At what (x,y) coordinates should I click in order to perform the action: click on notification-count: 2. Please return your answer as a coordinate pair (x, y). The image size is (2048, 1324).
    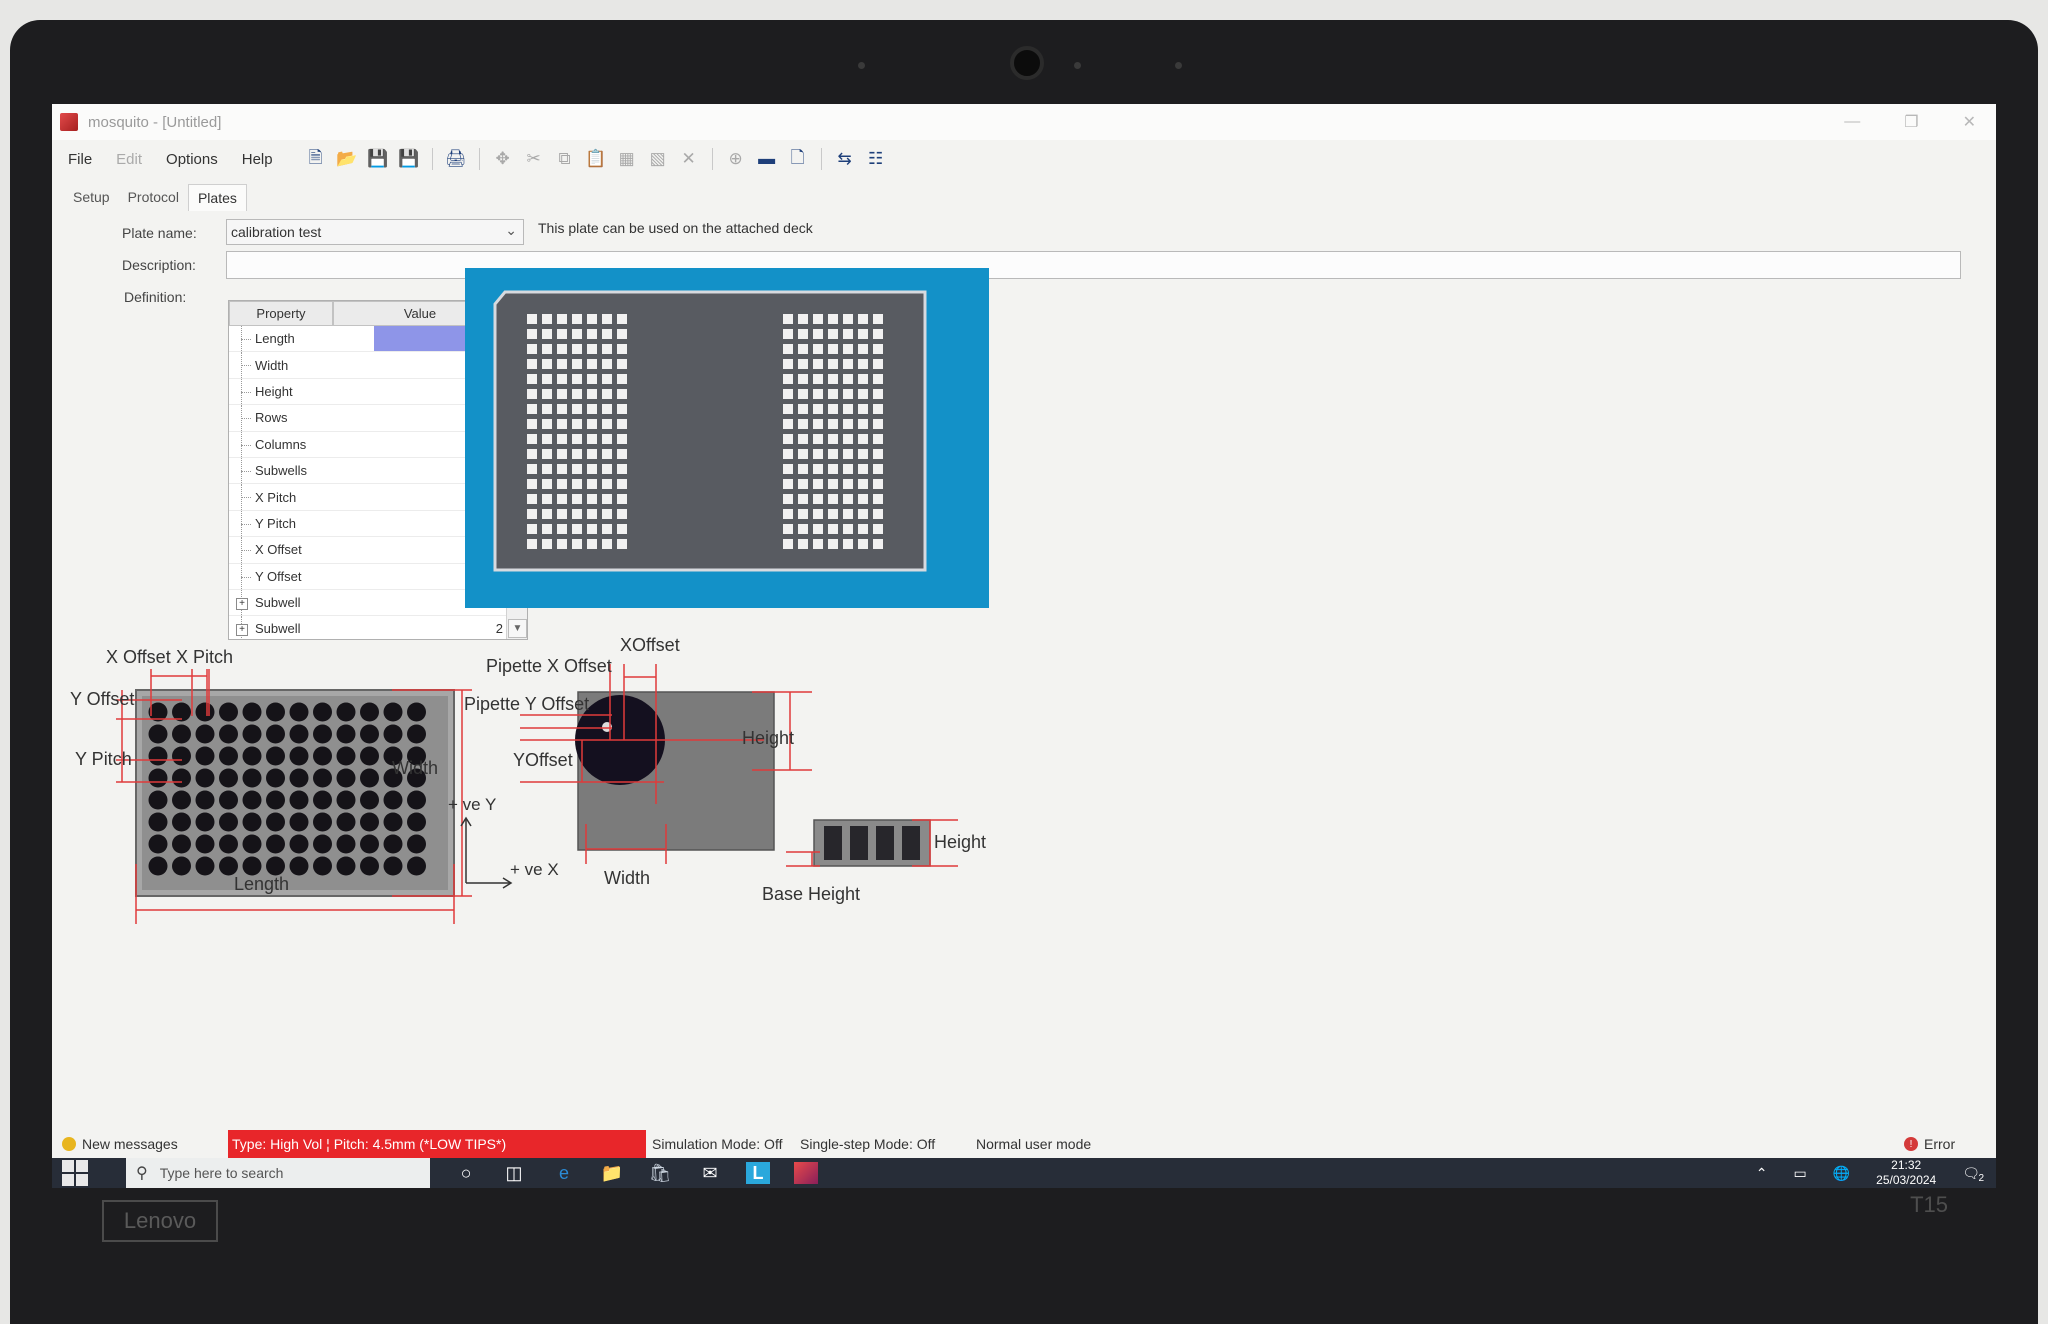
    Looking at the image, I should click on (1981, 1178).